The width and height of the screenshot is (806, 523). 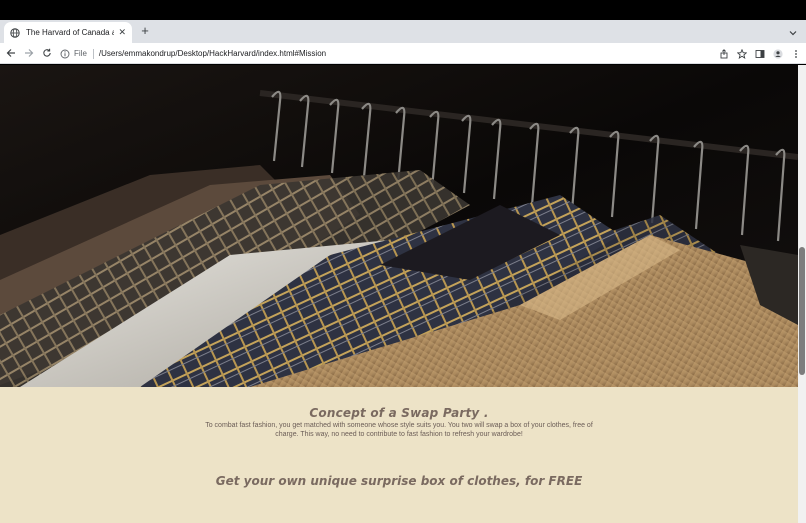 I want to click on sidepanel-icon, so click(x=760, y=54).